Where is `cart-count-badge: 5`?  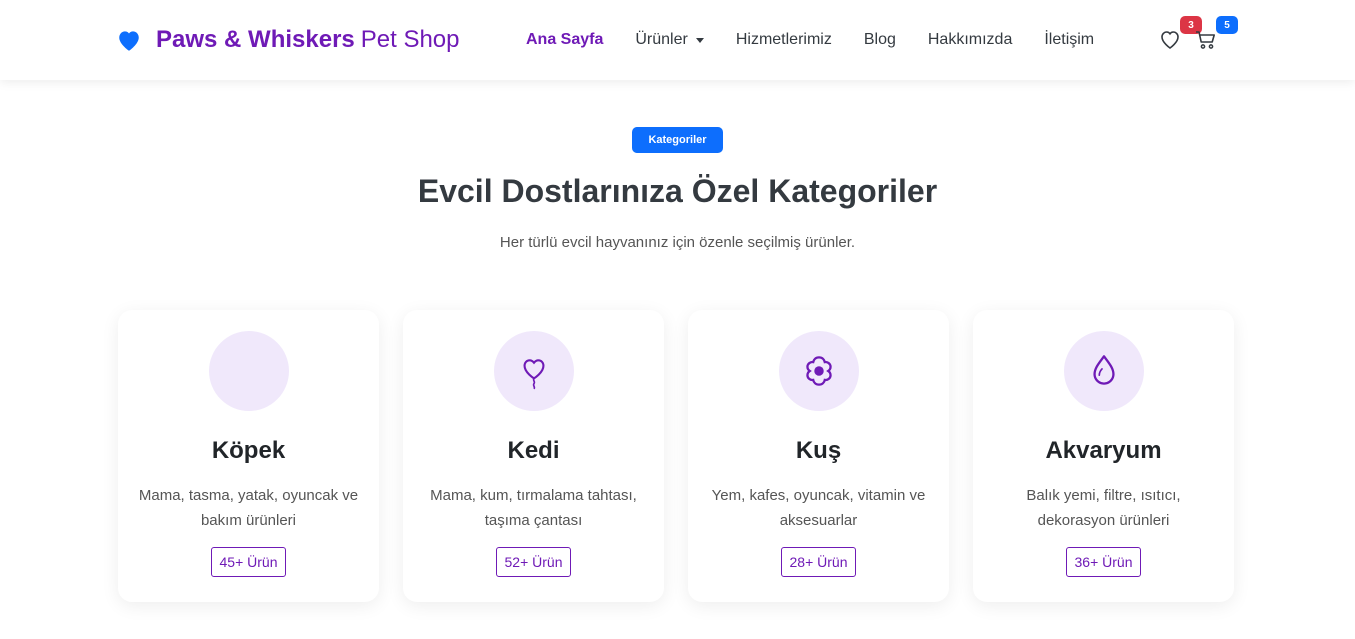 cart-count-badge: 5 is located at coordinates (1227, 25).